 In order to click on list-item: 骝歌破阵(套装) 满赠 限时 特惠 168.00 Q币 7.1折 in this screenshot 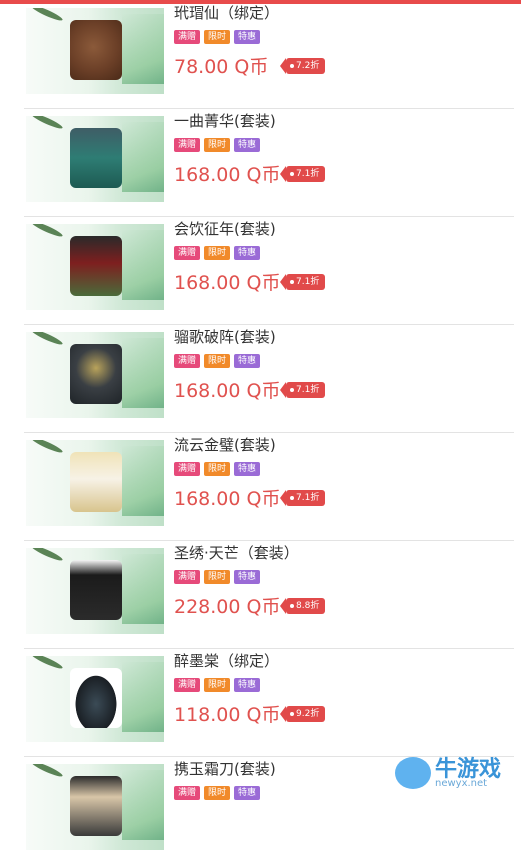, I will do `click(269, 378)`.